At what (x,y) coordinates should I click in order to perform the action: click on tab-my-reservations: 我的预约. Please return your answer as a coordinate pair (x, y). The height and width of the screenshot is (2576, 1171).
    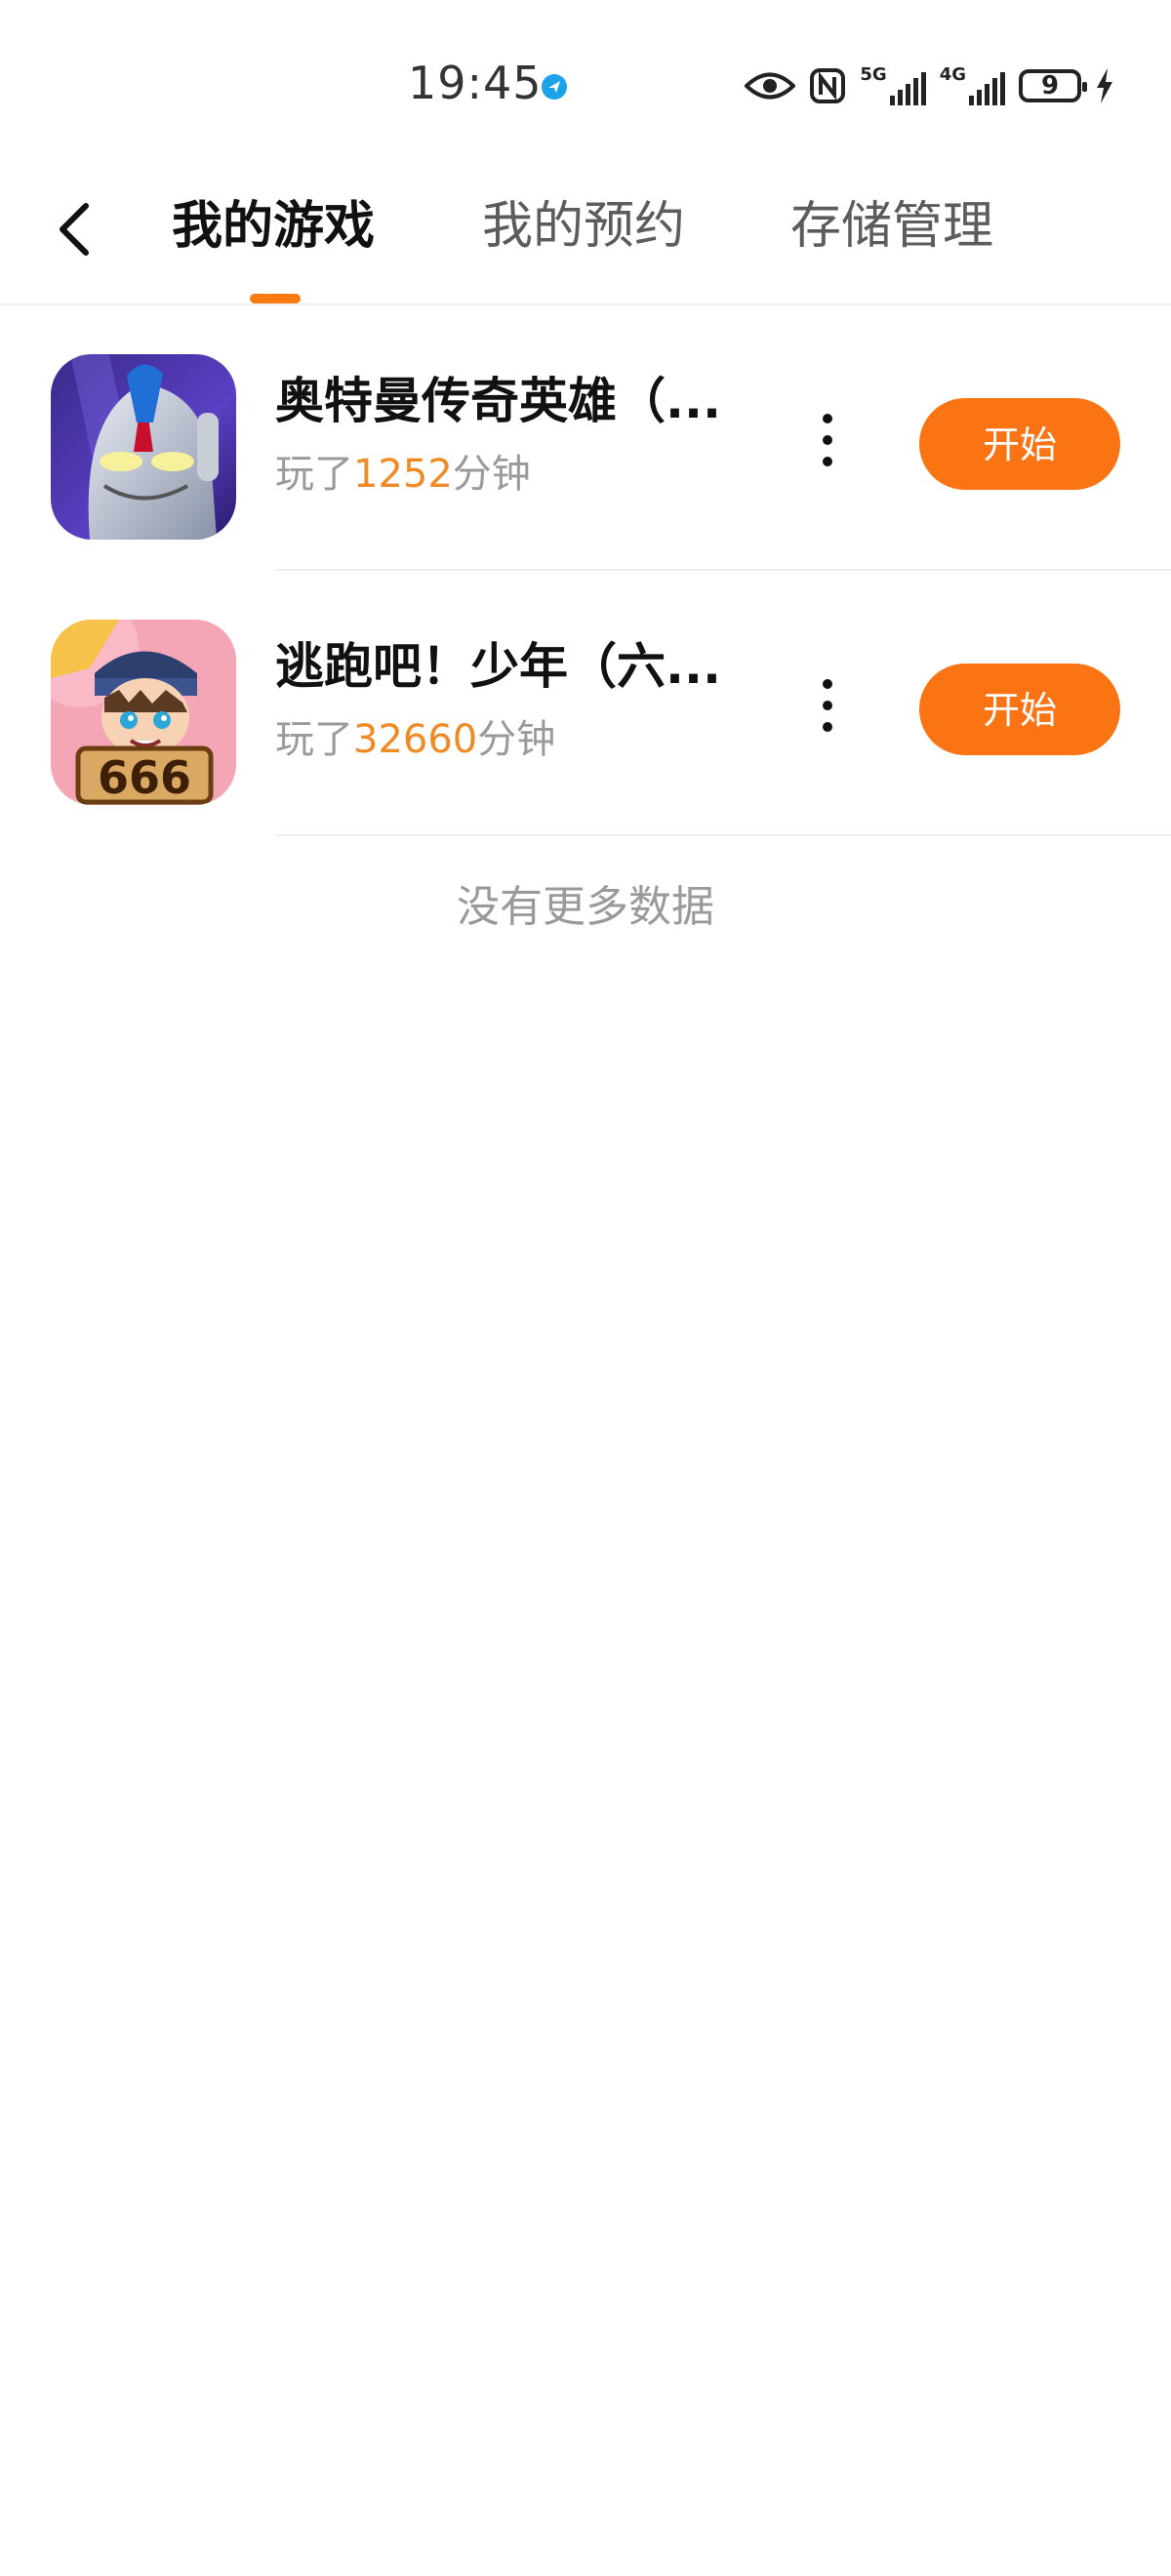
    Looking at the image, I should click on (583, 226).